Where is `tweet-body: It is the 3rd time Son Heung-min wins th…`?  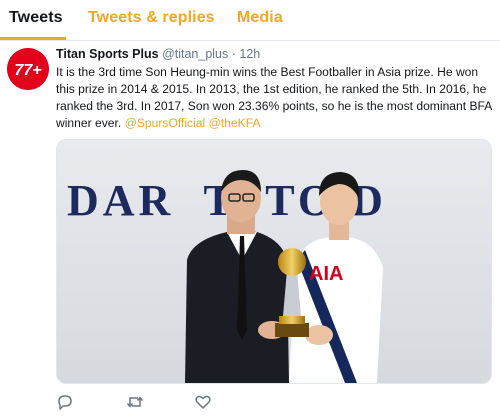 tweet-body: It is the 3rd time Son Heung-min wins th… is located at coordinates (274, 97).